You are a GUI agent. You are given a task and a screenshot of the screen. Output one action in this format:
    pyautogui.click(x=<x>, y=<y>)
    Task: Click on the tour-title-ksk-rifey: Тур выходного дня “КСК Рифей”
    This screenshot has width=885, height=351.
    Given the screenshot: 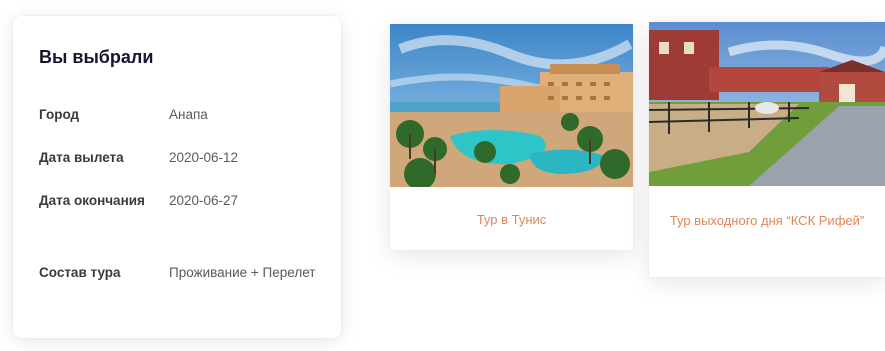 What is the action you would take?
    pyautogui.click(x=767, y=220)
    